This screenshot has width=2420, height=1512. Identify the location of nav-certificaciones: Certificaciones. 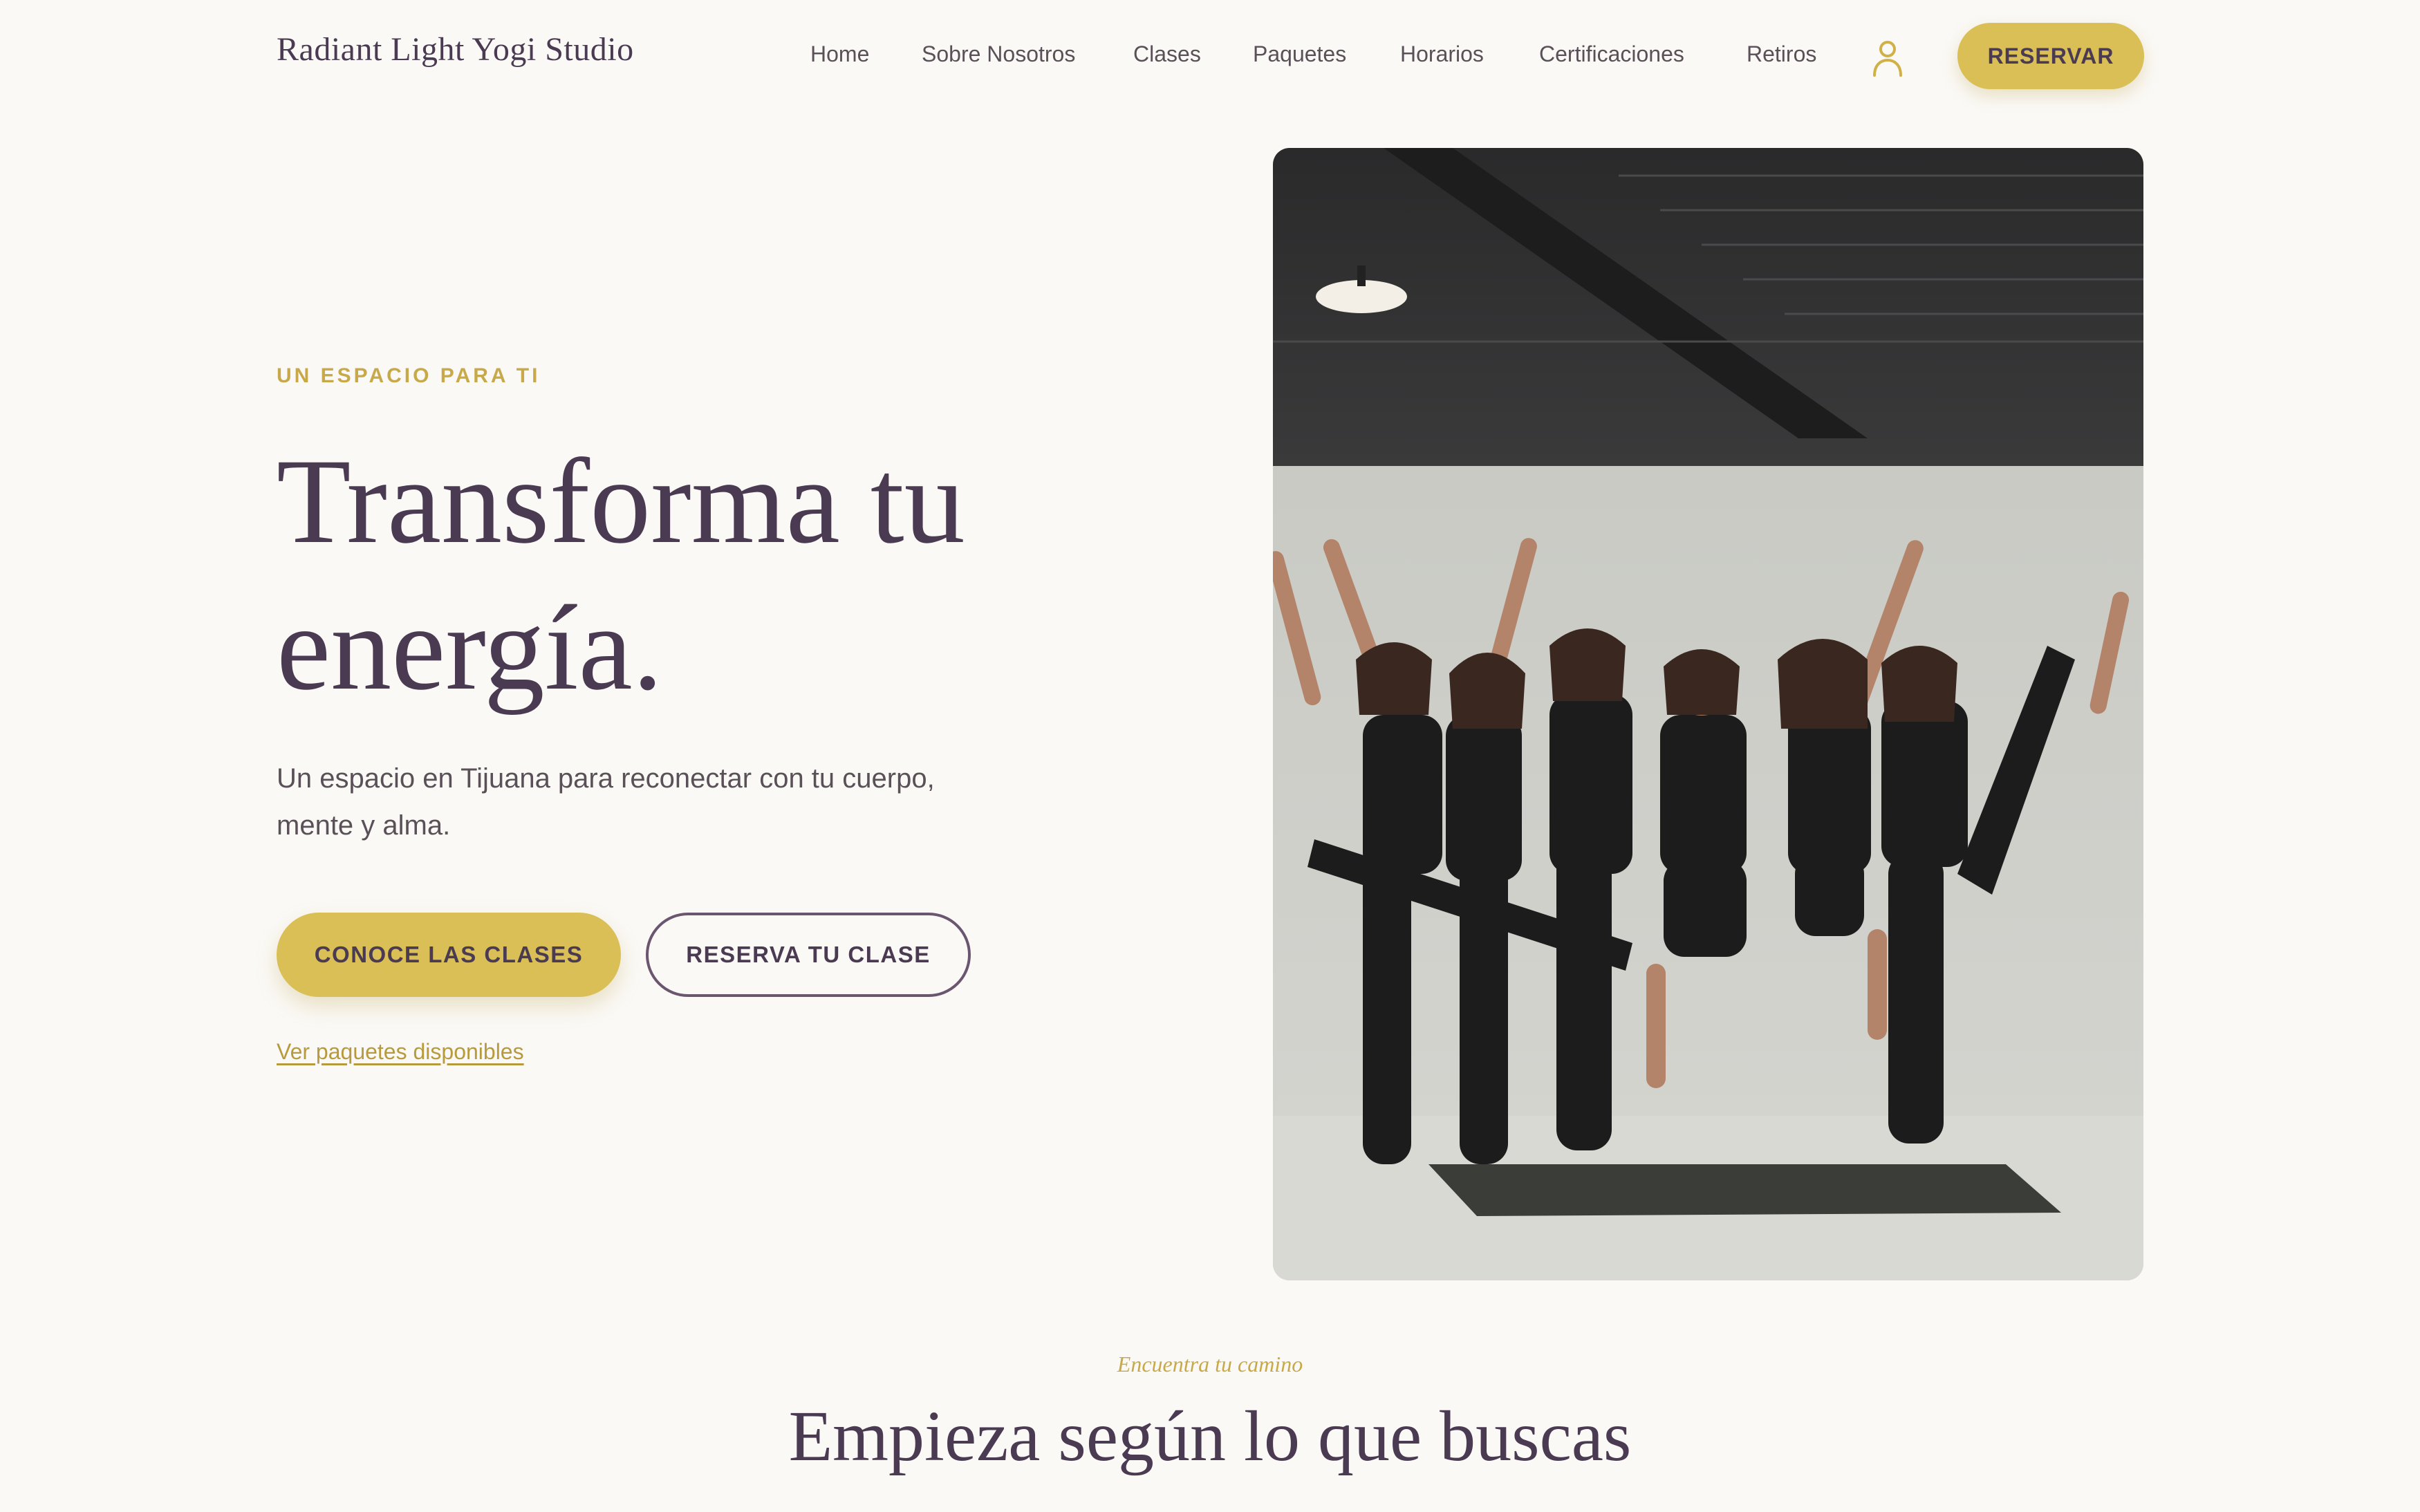
(1612, 54).